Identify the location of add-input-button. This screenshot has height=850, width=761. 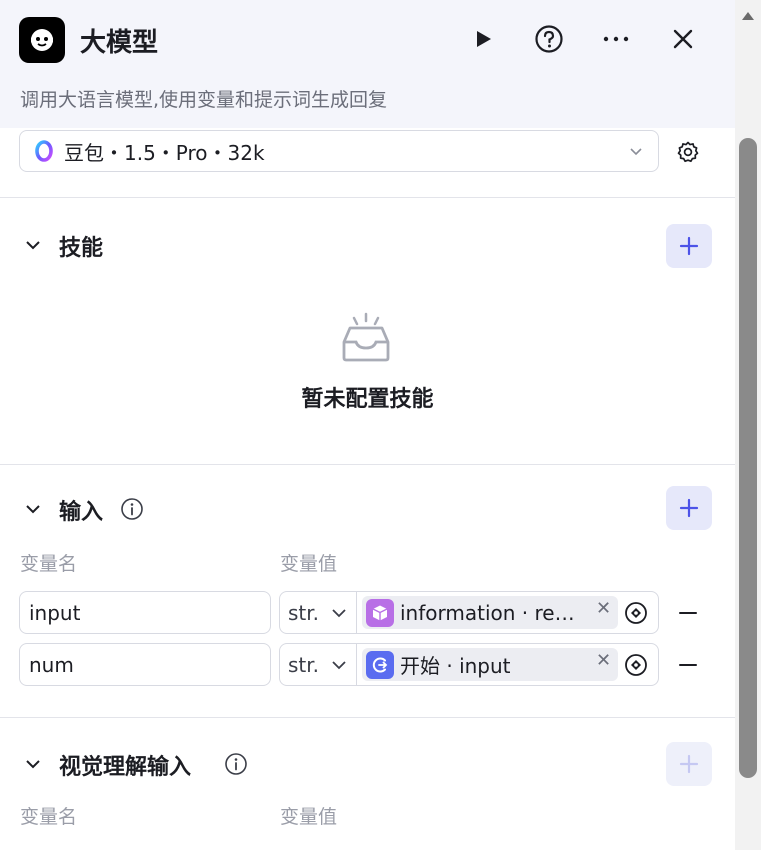
(689, 508).